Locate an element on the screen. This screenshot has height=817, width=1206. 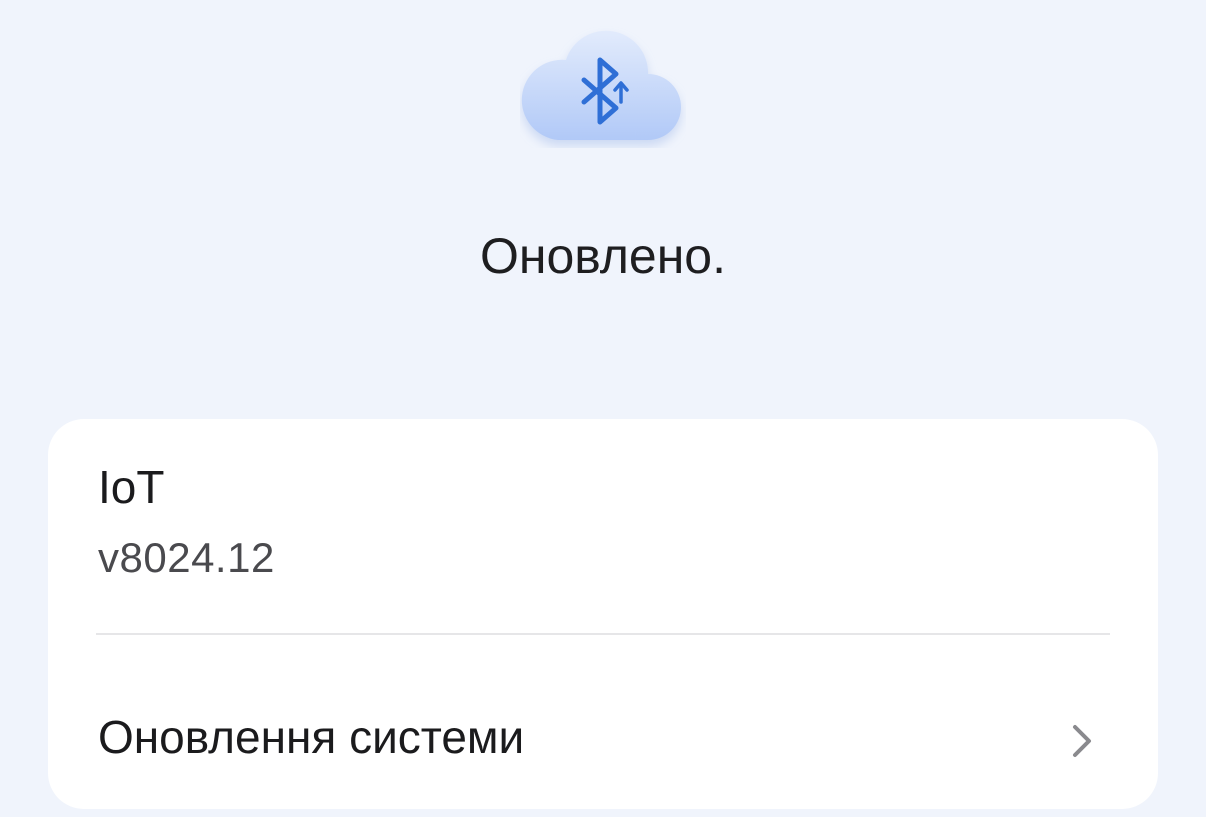
system-update-label: Оновлення системи is located at coordinates (311, 737).